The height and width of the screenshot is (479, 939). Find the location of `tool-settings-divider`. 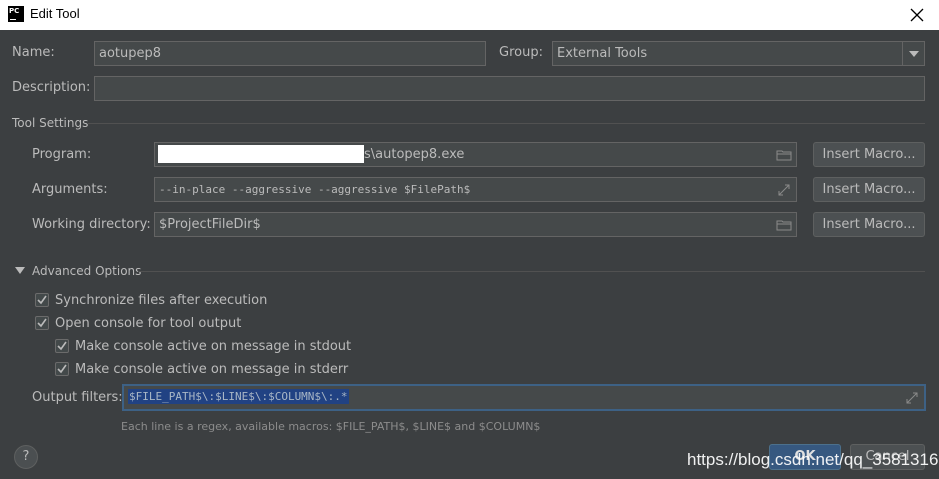

tool-settings-divider is located at coordinates (506, 123).